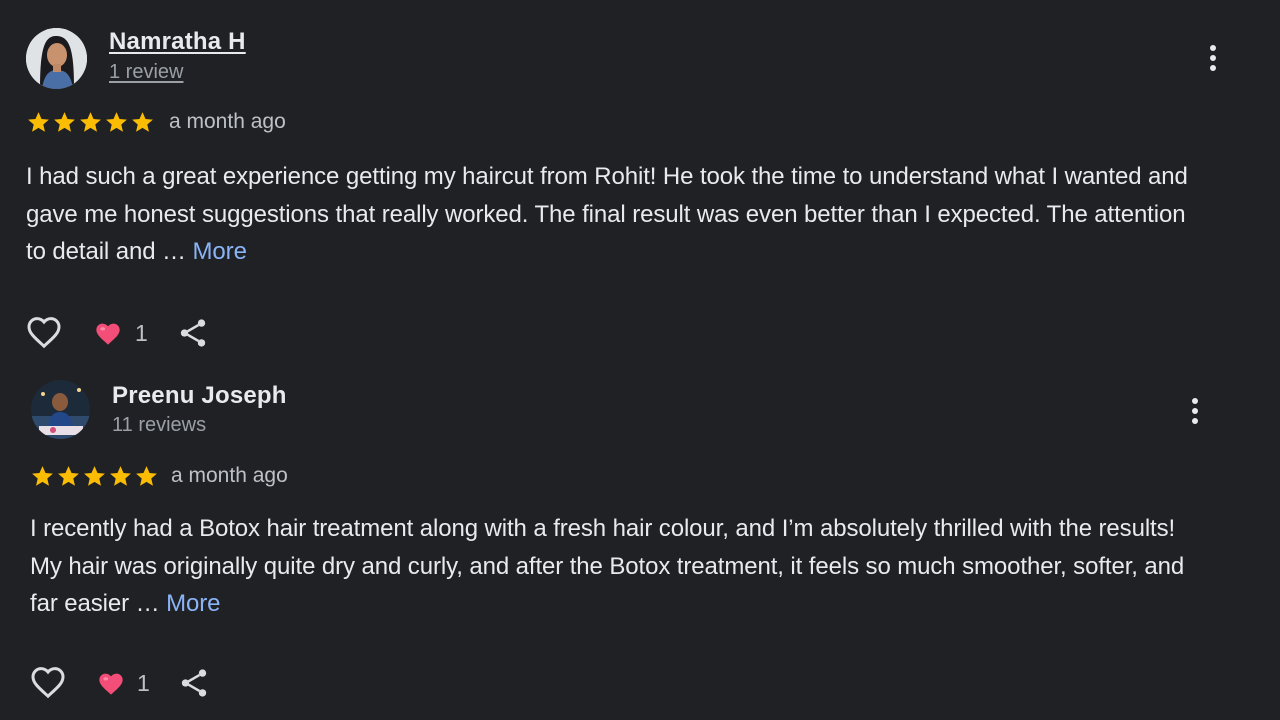 The height and width of the screenshot is (720, 1280). I want to click on reviewer-name: Namratha H, so click(177, 42).